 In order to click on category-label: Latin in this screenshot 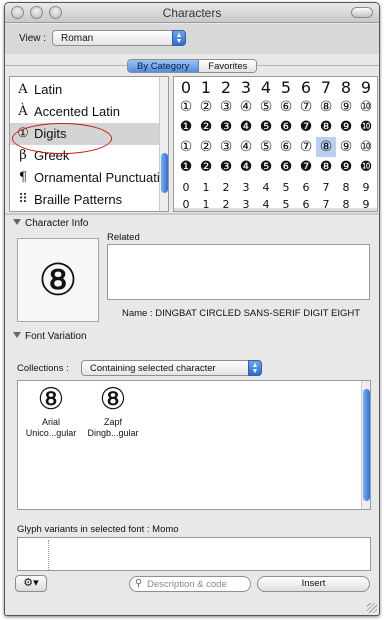, I will do `click(48, 89)`.